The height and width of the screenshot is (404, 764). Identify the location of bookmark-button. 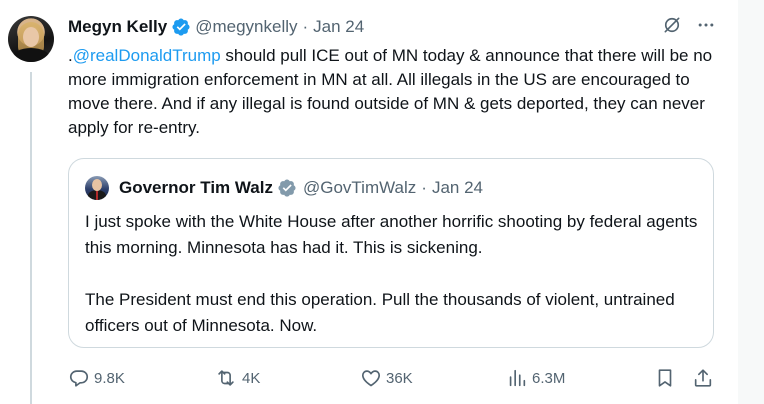
(665, 378).